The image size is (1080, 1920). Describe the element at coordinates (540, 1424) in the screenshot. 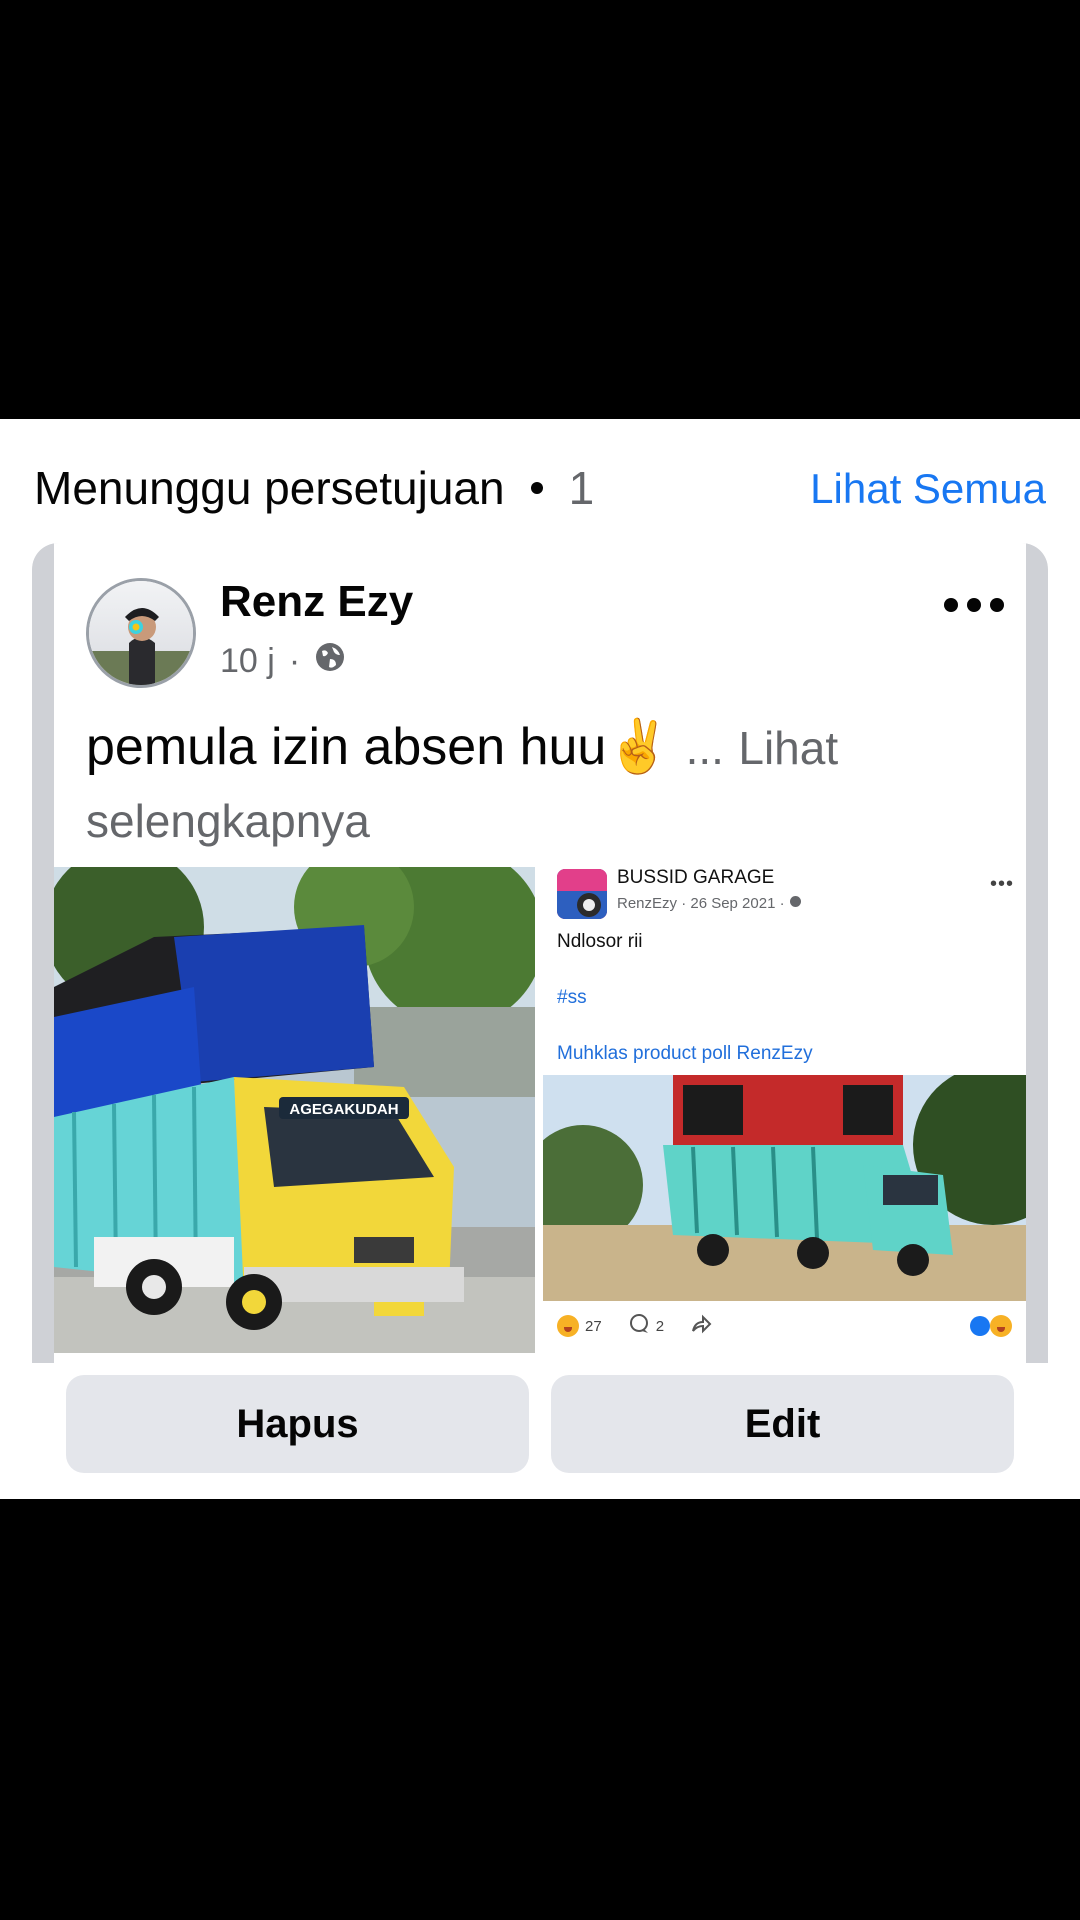

I see `post-actions: Hapus Edit` at that location.